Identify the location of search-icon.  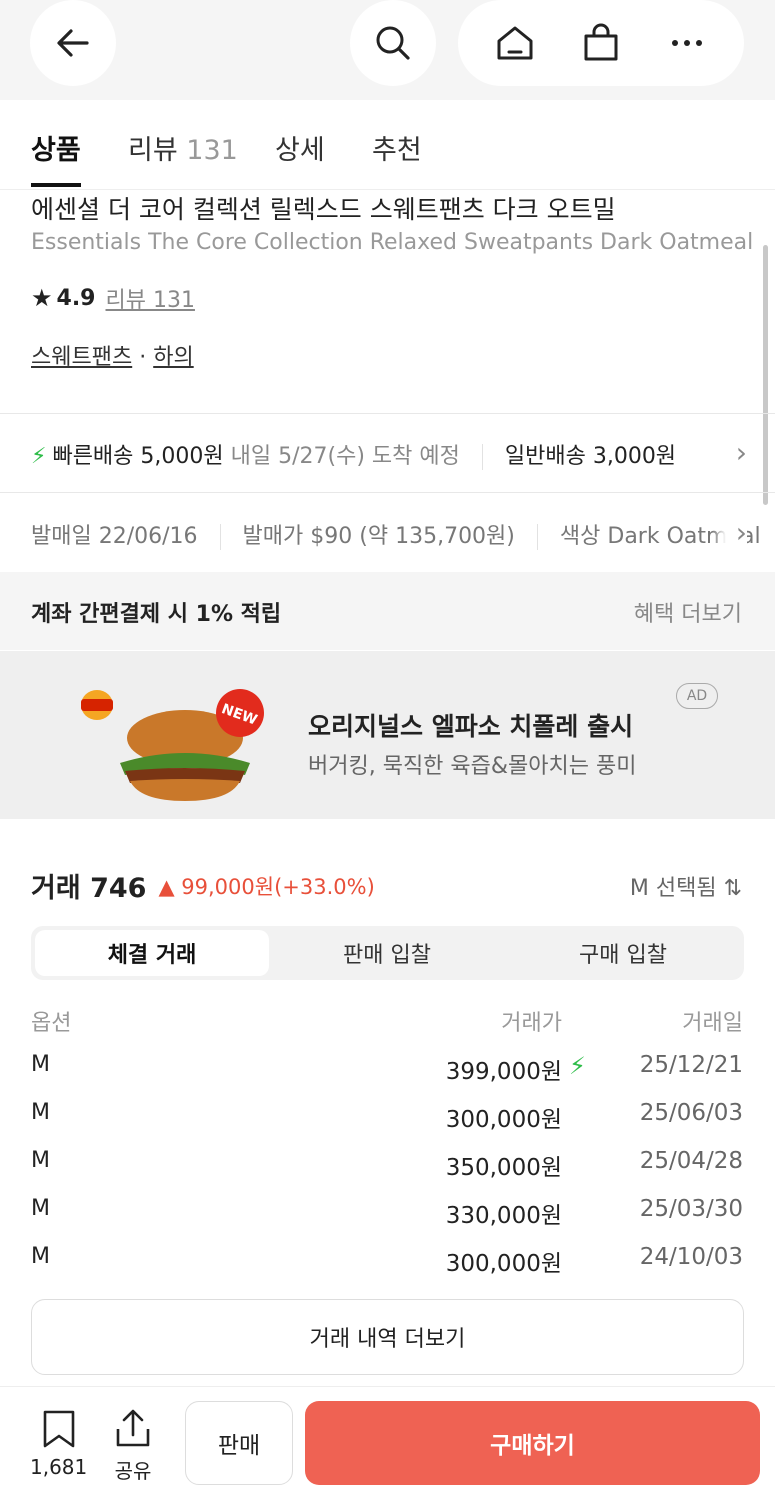
(393, 43).